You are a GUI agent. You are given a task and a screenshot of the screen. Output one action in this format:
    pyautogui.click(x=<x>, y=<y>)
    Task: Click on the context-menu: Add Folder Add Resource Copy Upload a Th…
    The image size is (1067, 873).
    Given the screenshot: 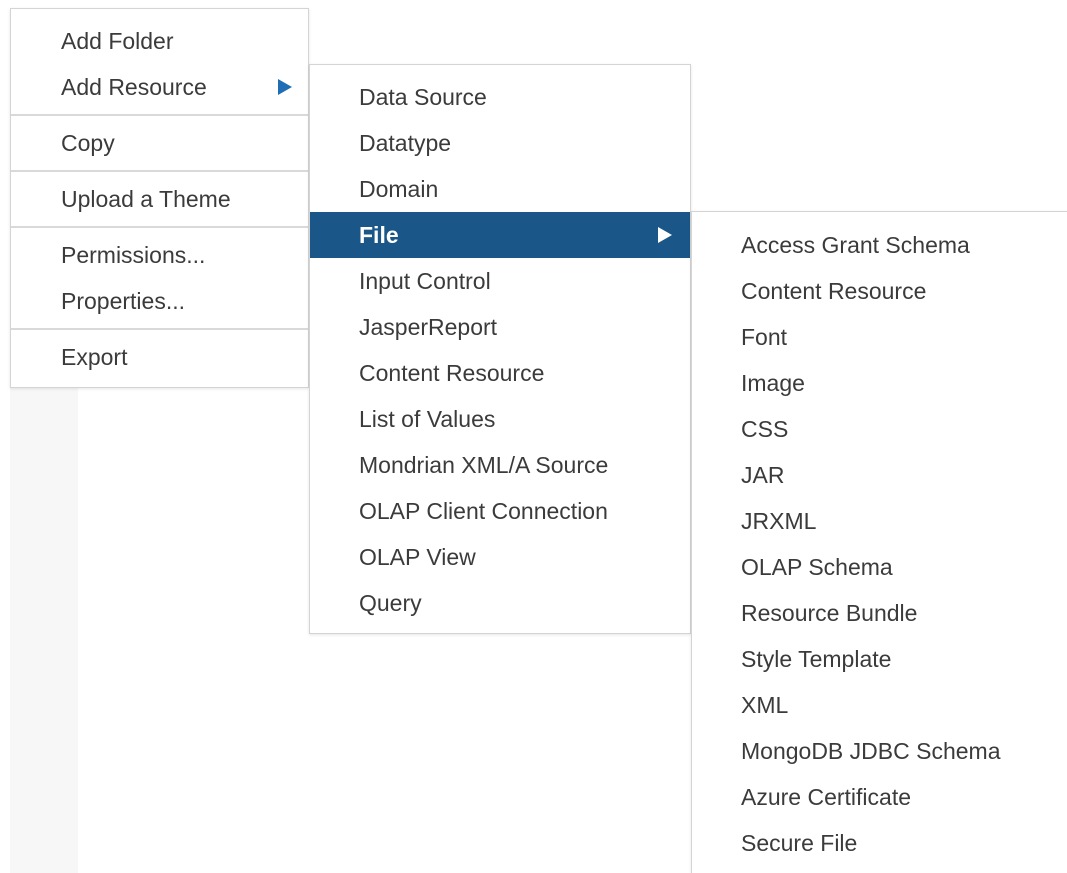 What is the action you would take?
    pyautogui.click(x=159, y=198)
    